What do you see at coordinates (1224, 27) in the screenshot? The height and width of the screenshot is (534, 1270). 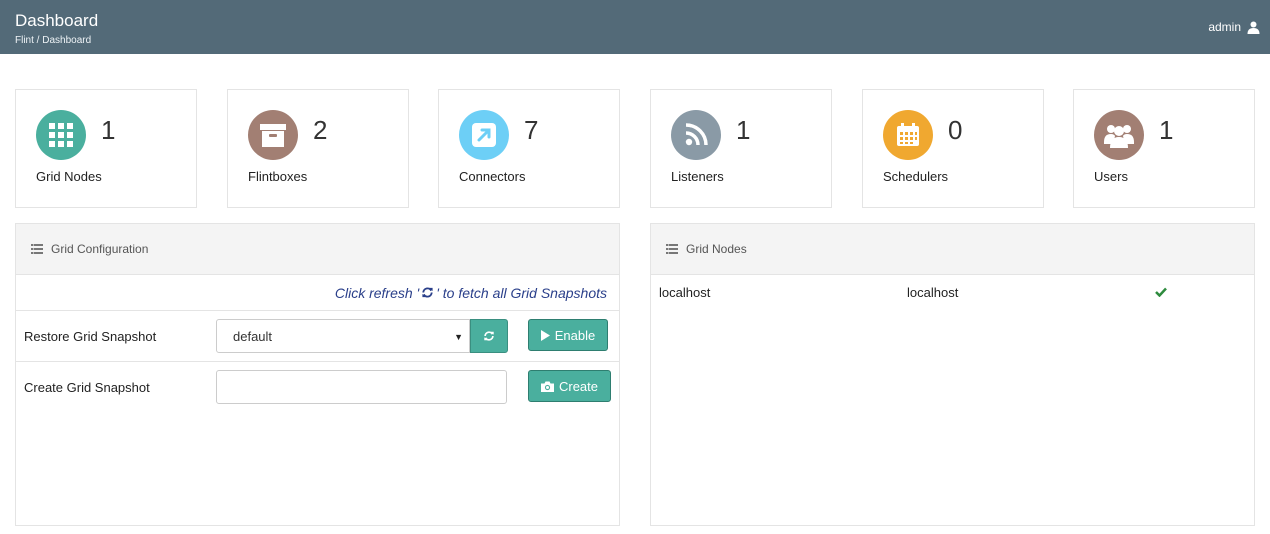 I see `username: admin` at bounding box center [1224, 27].